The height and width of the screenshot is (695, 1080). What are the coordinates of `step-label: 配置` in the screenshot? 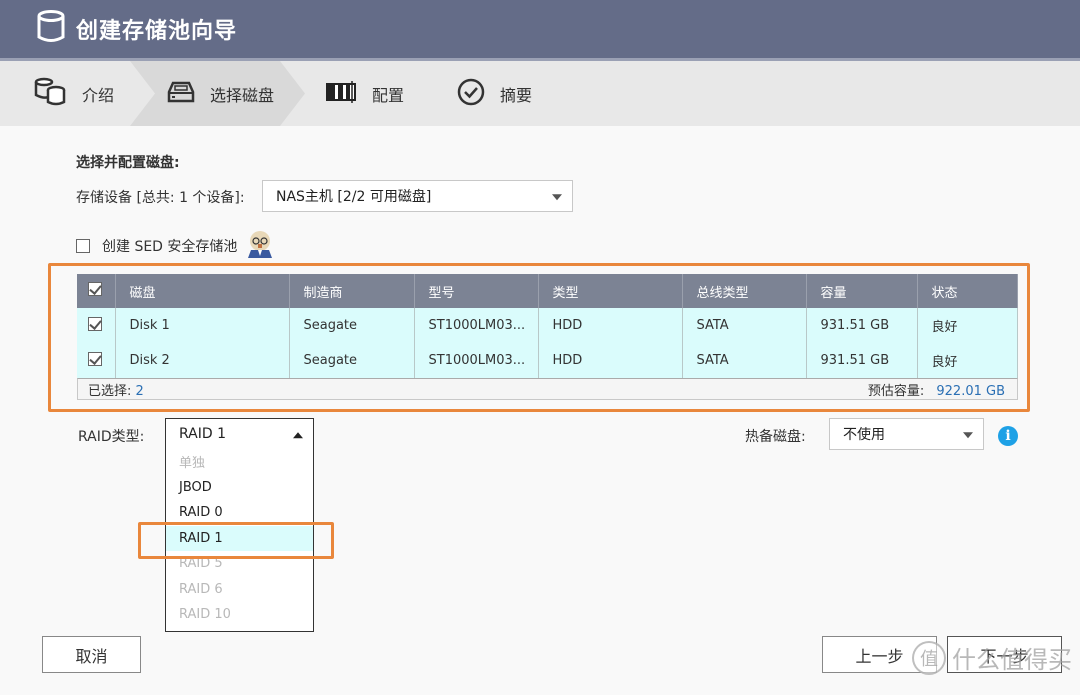 It's located at (388, 95).